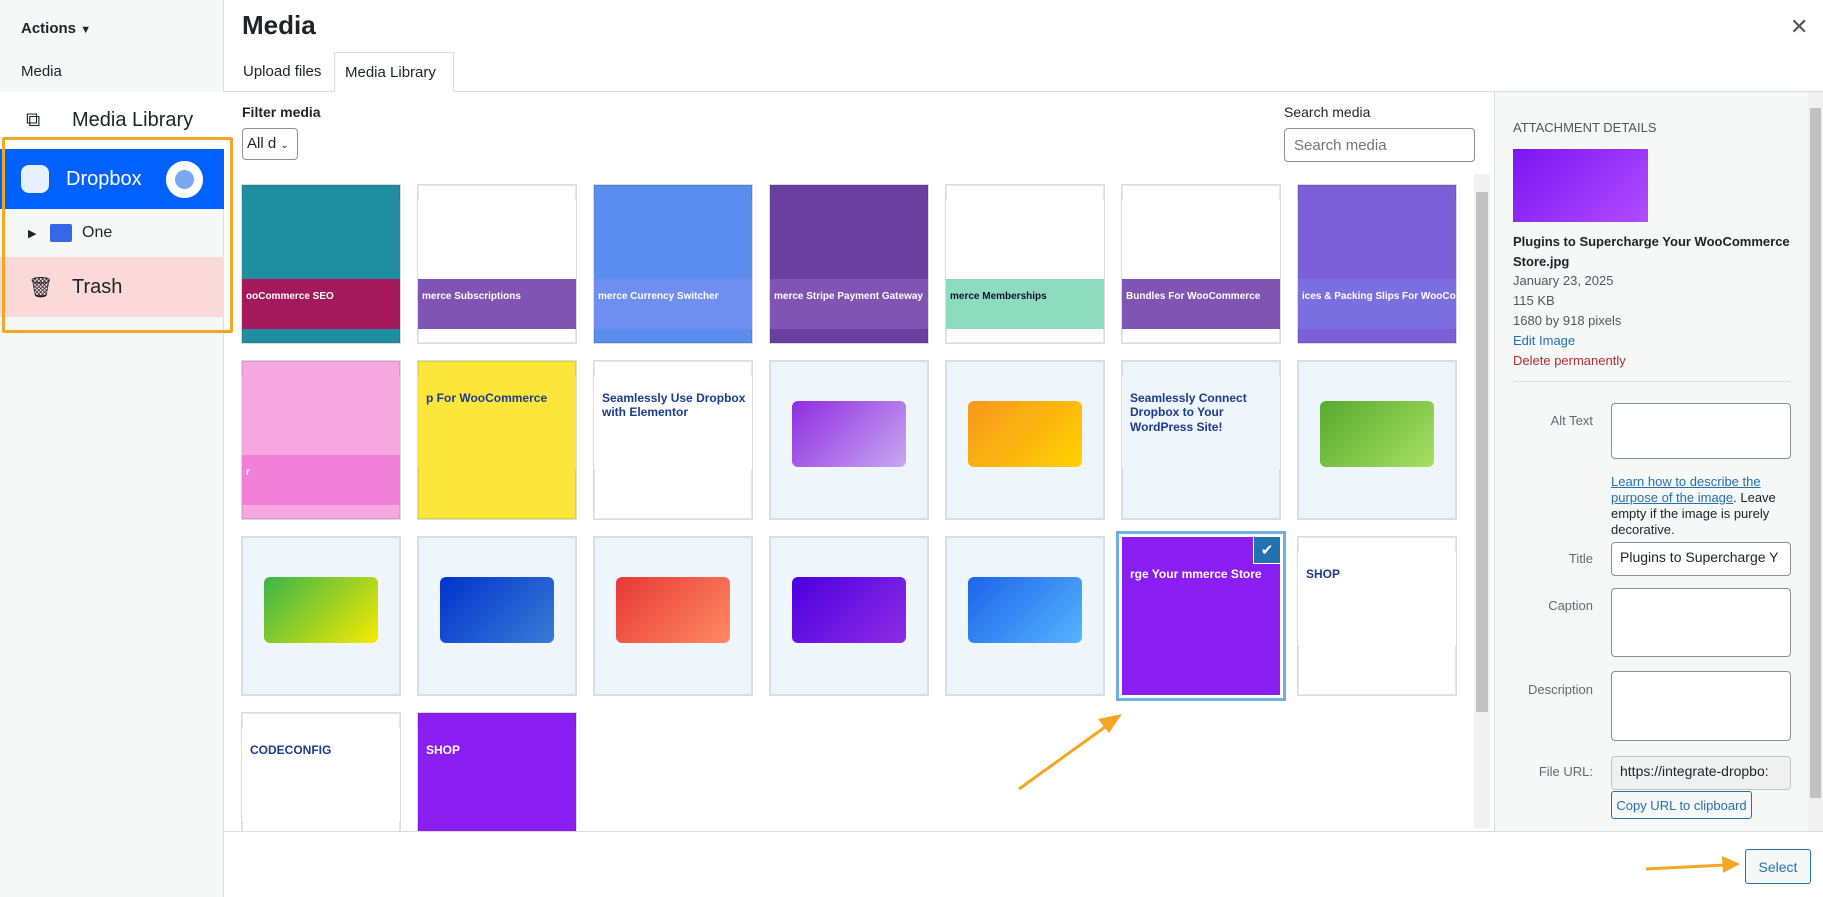  Describe the element at coordinates (1778, 866) in the screenshot. I see `select-button: Select` at that location.